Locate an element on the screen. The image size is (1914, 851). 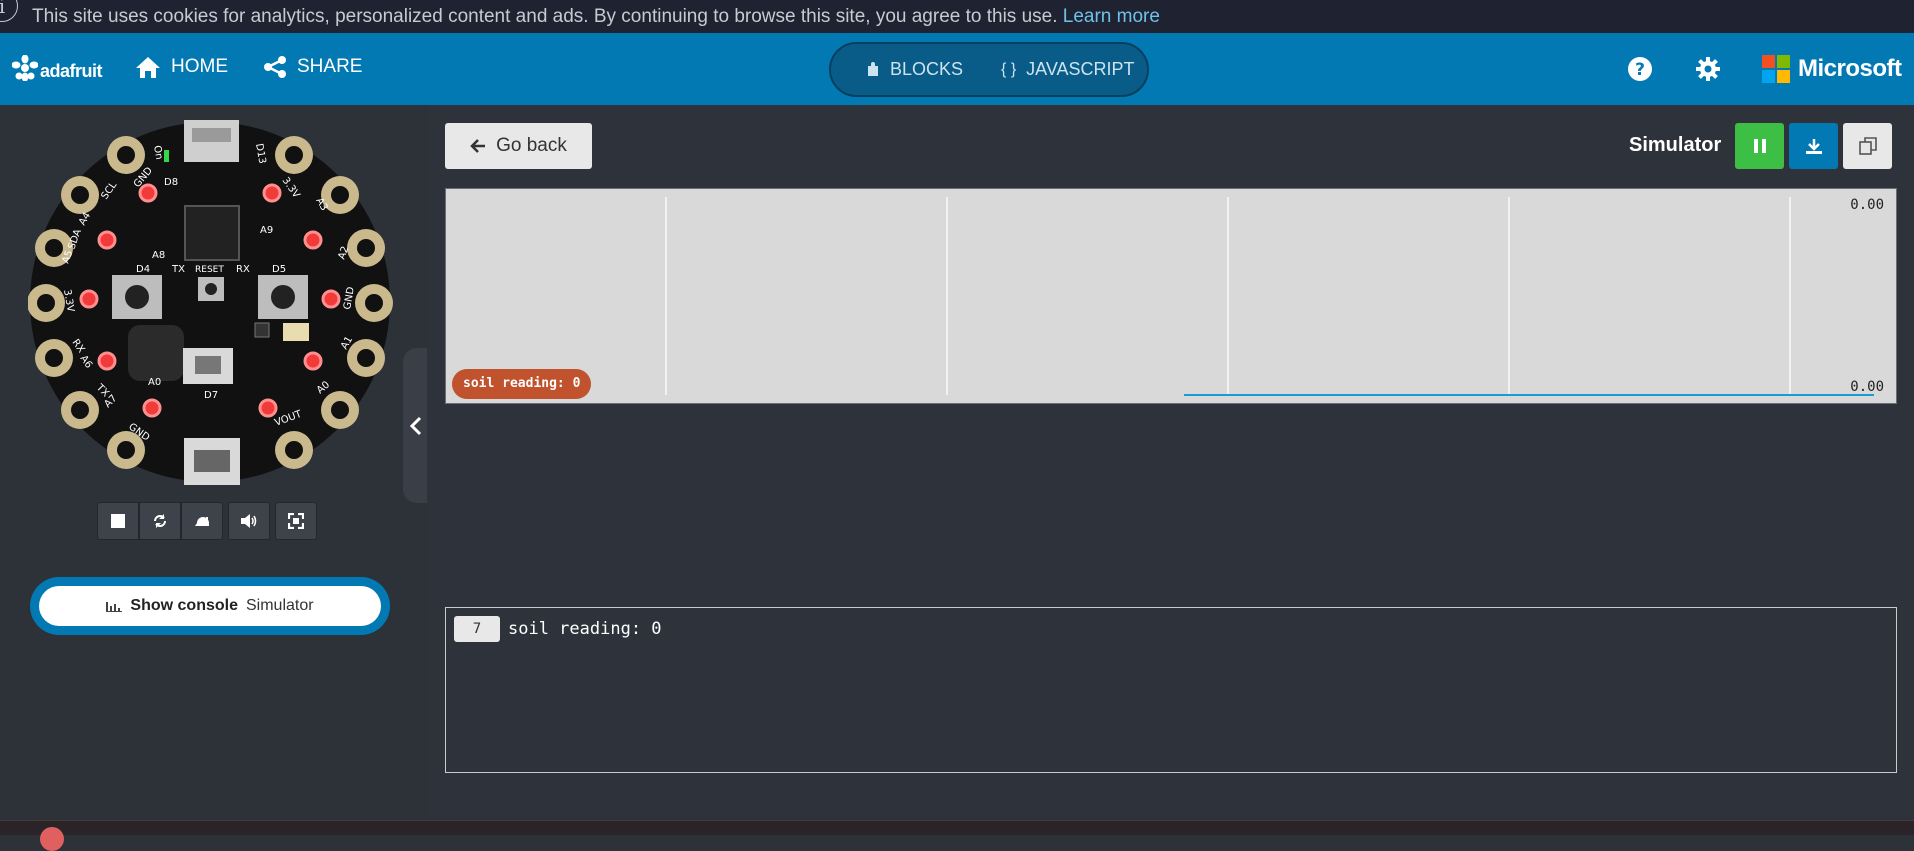
home-icon is located at coordinates (148, 67).